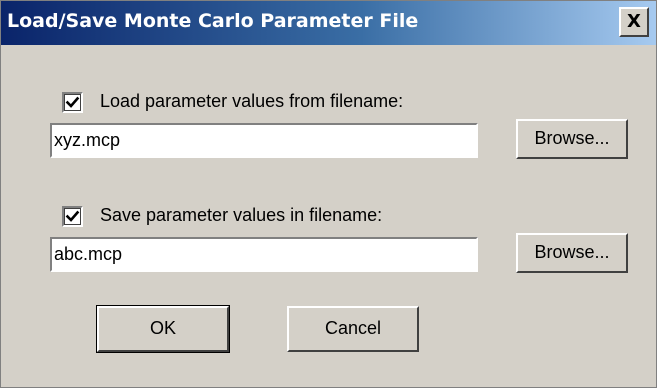 The width and height of the screenshot is (657, 388). Describe the element at coordinates (264, 254) in the screenshot. I see `save-filename-input` at that location.